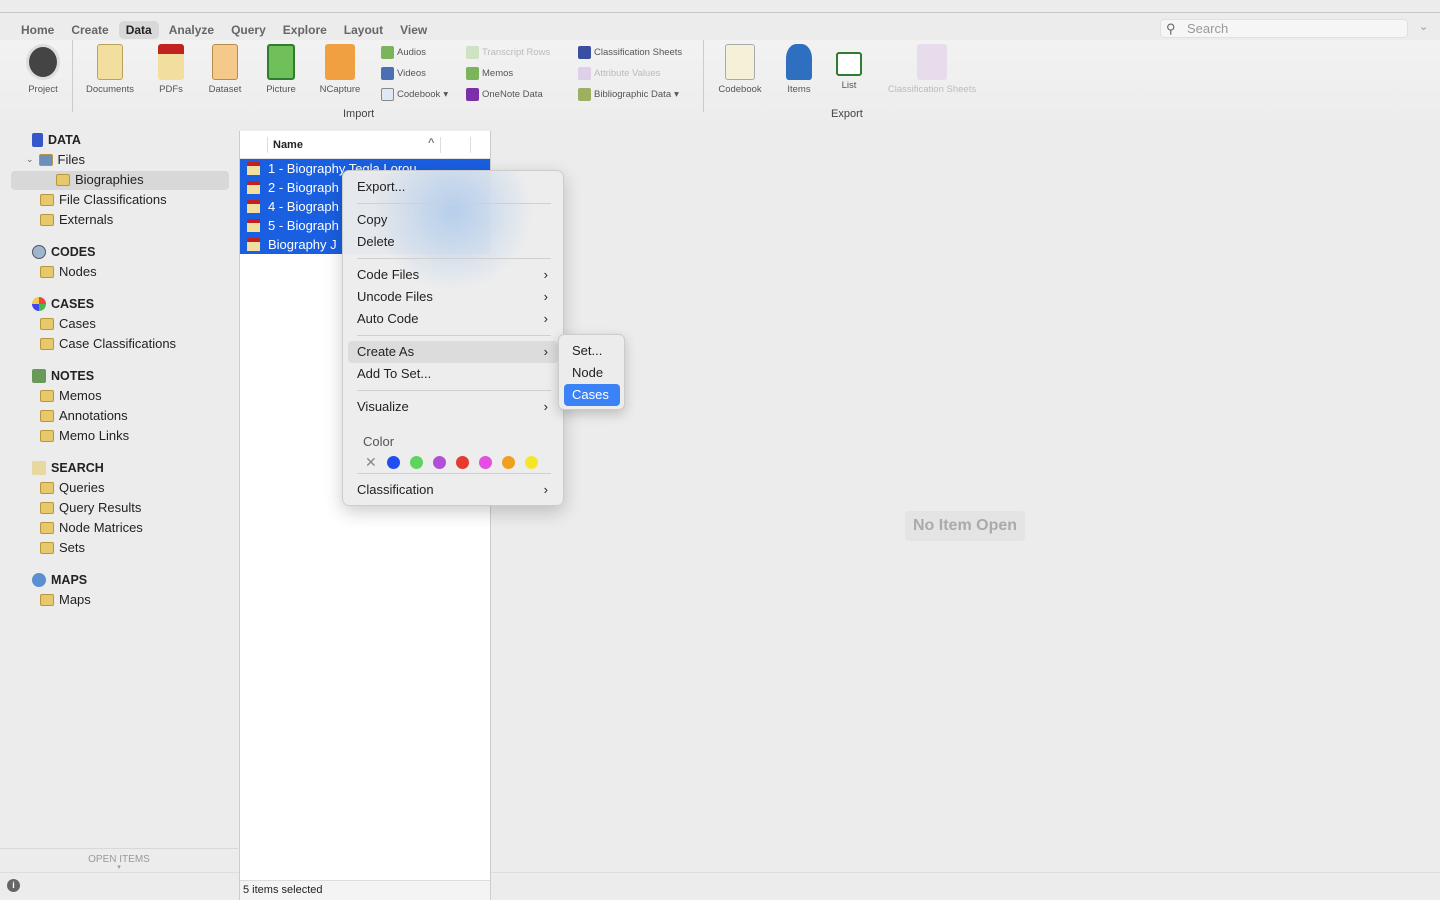  I want to click on sidebar-item-sets: Sets, so click(62, 547).